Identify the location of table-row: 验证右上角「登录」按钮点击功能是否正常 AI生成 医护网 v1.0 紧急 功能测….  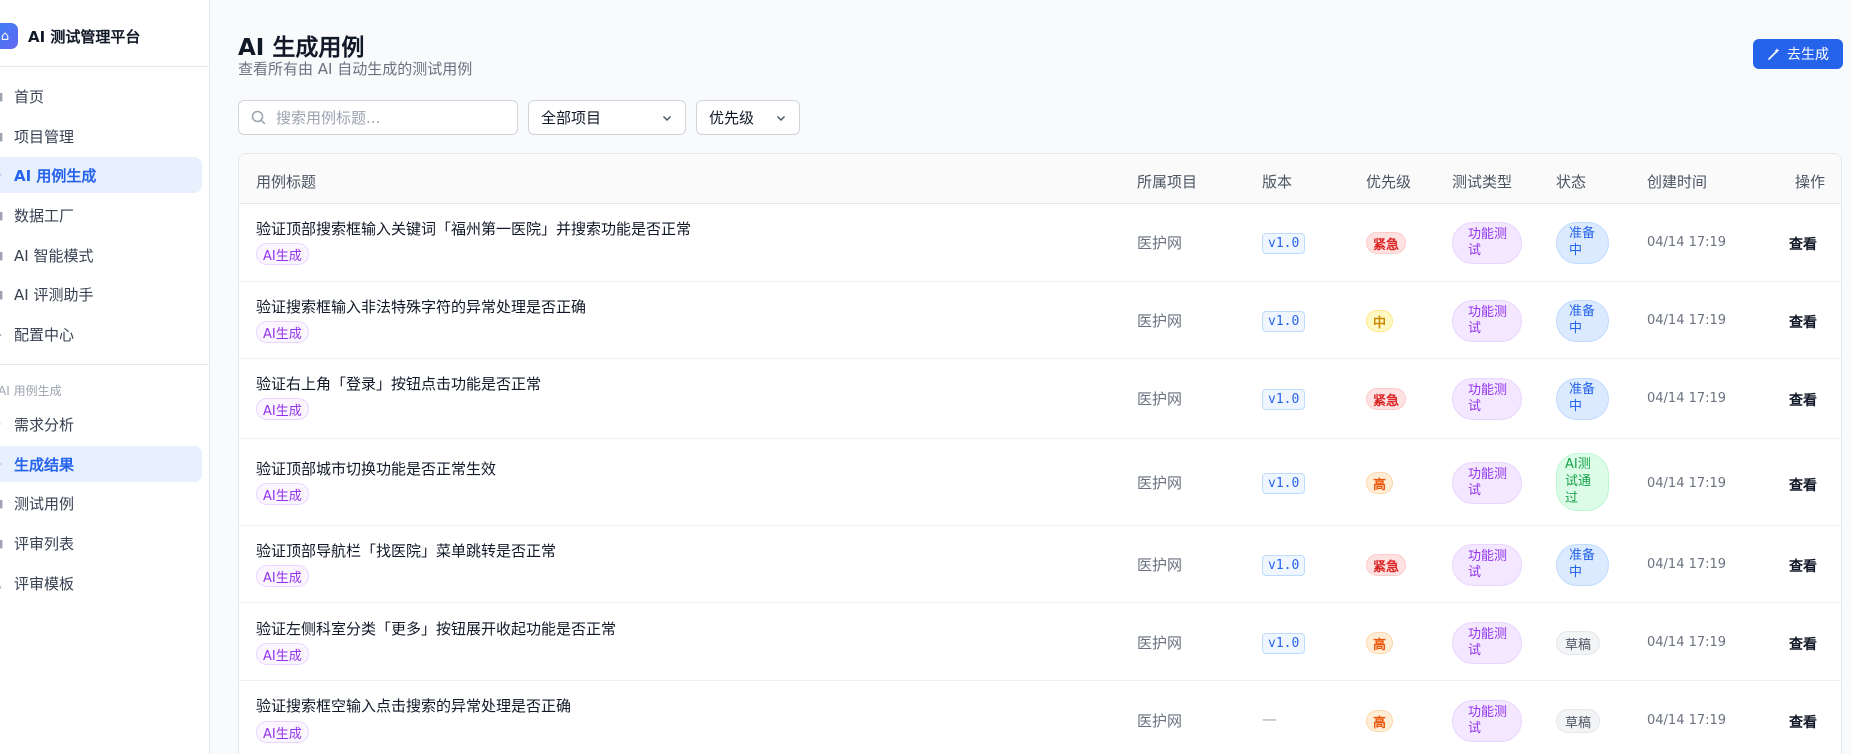
(1040, 399).